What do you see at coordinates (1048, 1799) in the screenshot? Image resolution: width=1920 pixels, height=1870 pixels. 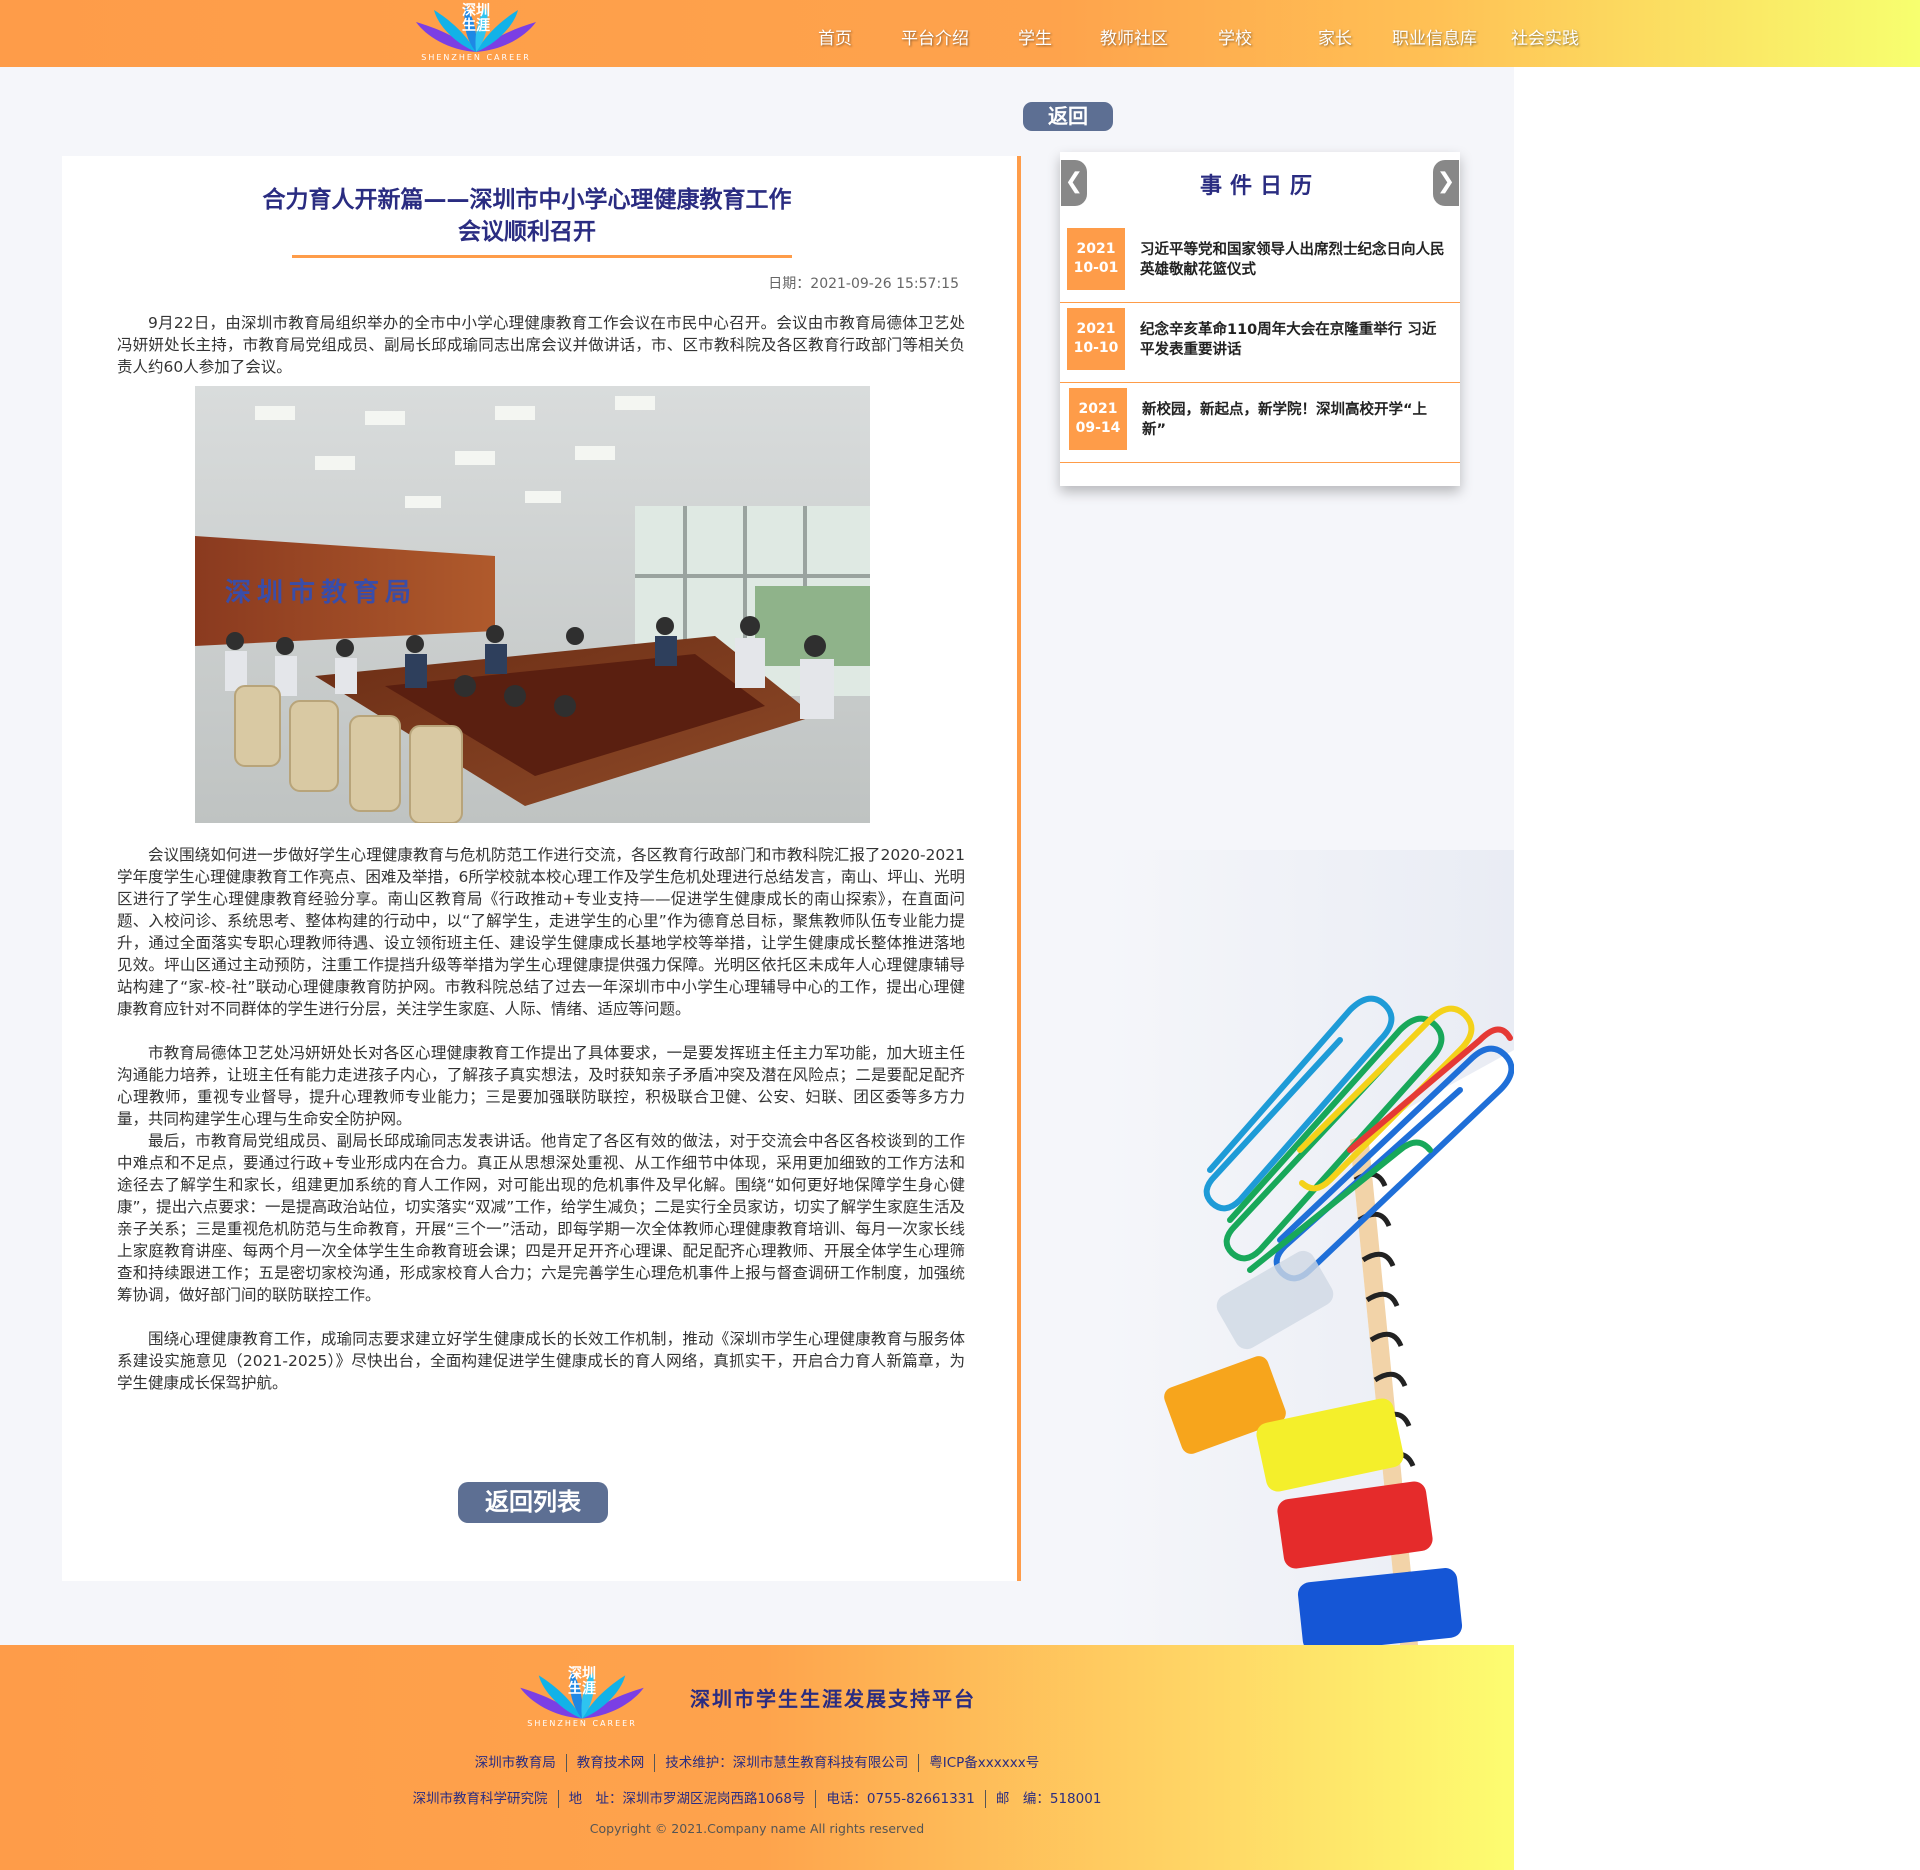 I see `footer-postcode: 邮 编：518001` at bounding box center [1048, 1799].